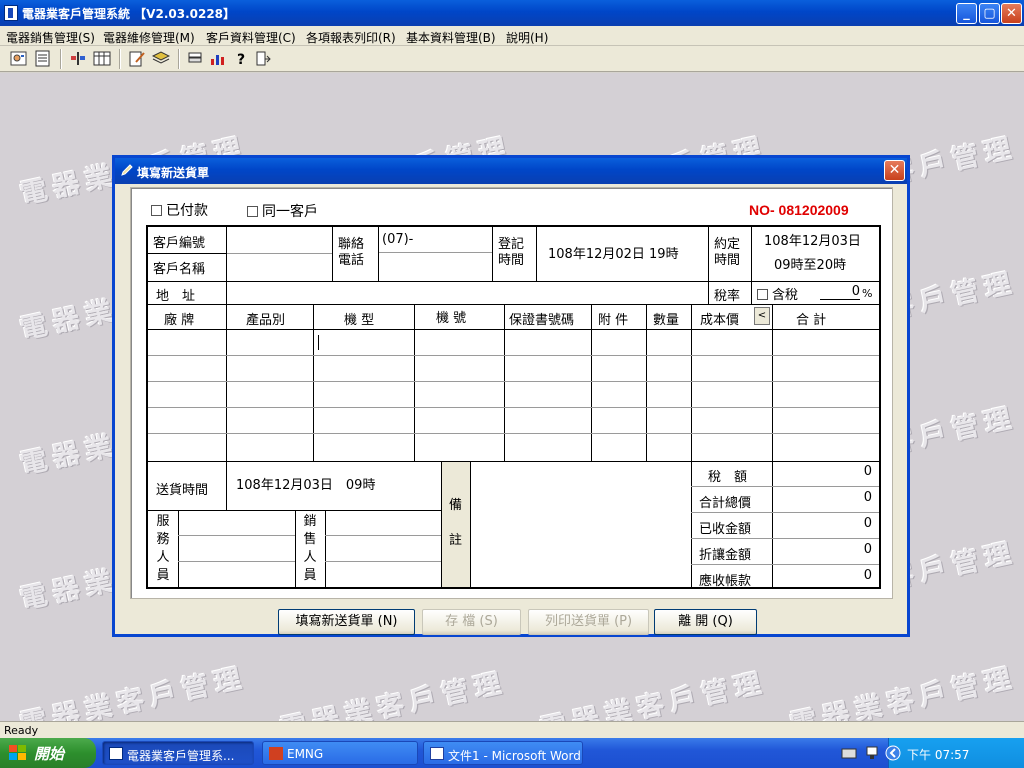 This screenshot has height=768, width=1024. Describe the element at coordinates (830, 549) in the screenshot. I see `summary-discount-value: 0` at that location.